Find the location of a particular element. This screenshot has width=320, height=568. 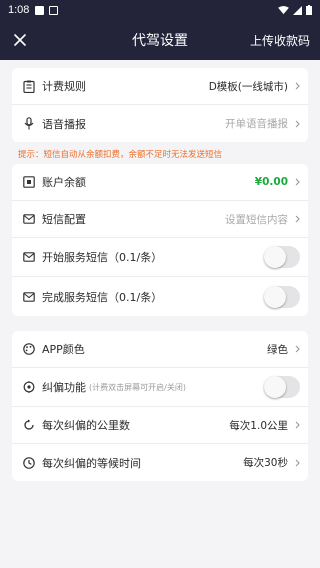

sms-config-row: 短信配置 设置短信内容 is located at coordinates (160, 219).